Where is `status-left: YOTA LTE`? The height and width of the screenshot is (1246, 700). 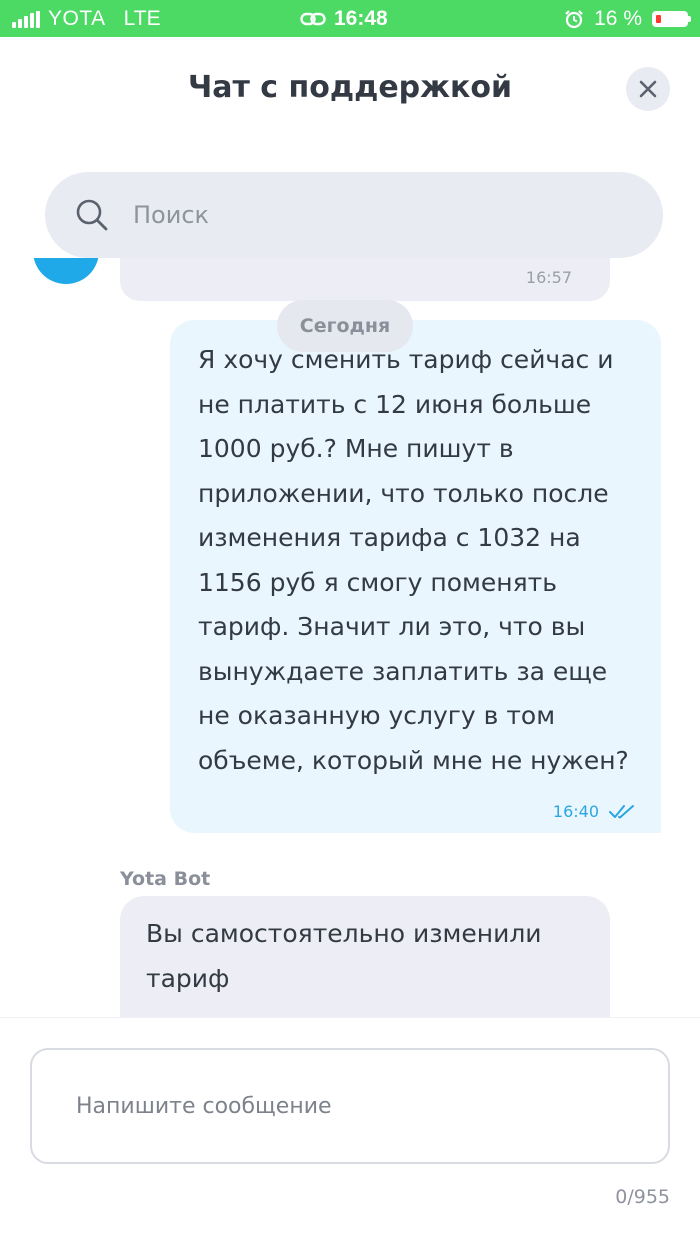 status-left: YOTA LTE is located at coordinates (86, 19).